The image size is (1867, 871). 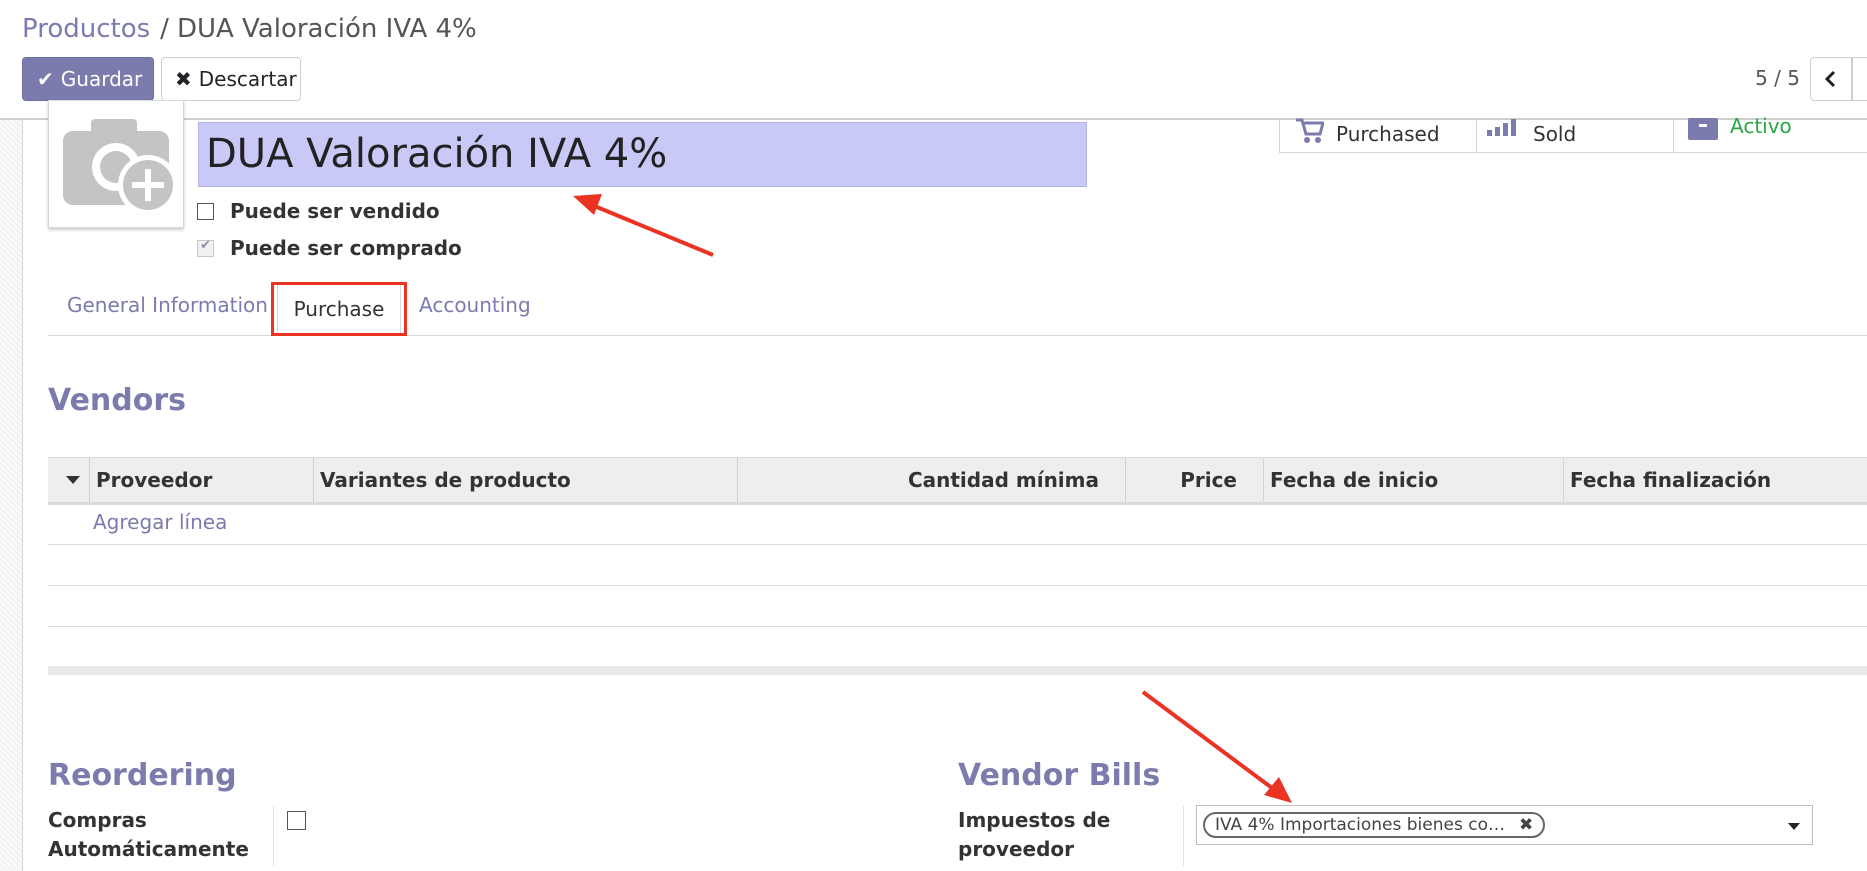 I want to click on can-be-sold-row: Puede ser vendido, so click(x=318, y=212).